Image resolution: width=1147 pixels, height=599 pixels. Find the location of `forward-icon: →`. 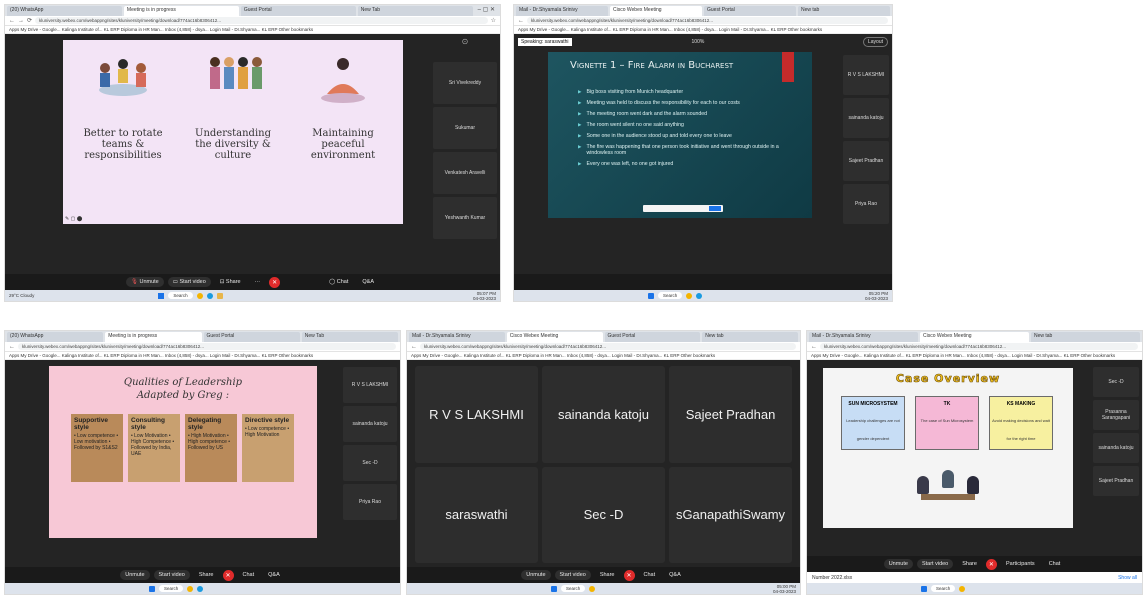

forward-icon: → is located at coordinates (21, 21).